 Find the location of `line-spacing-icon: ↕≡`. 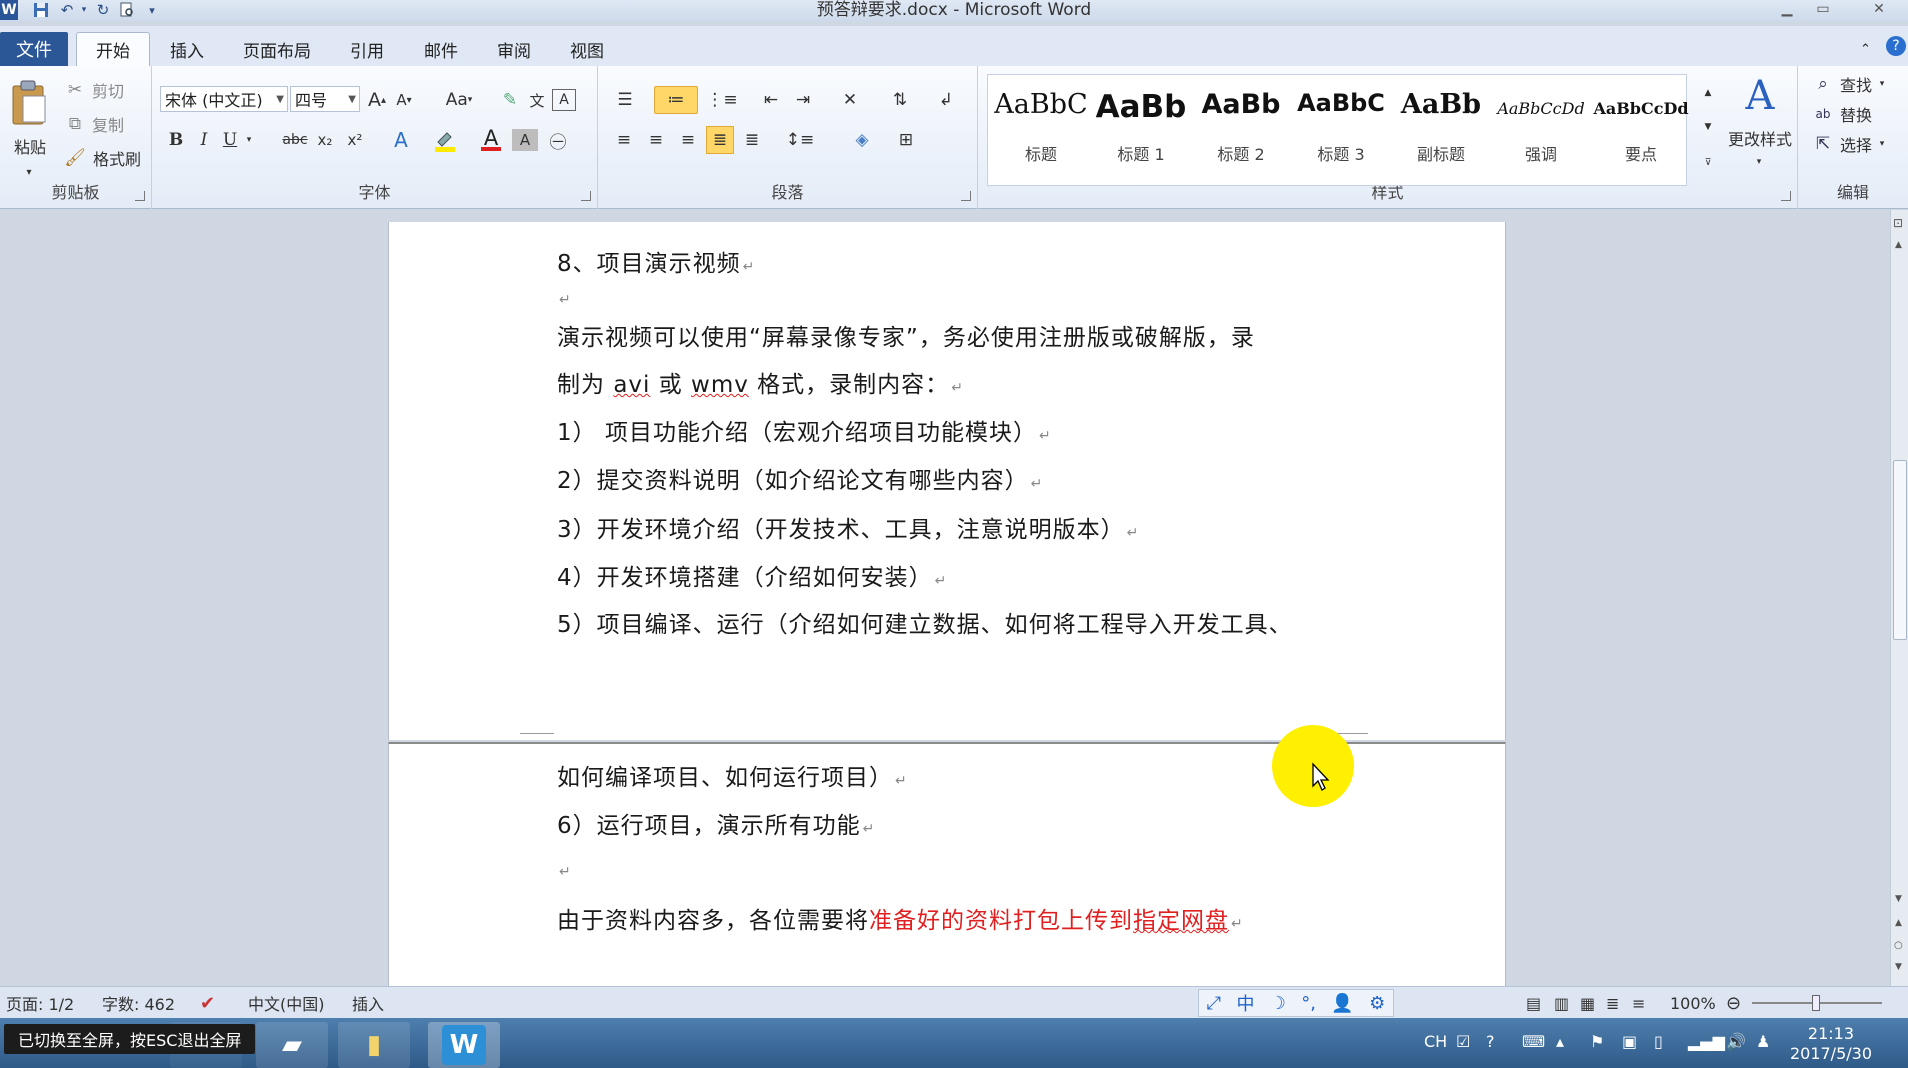

line-spacing-icon: ↕≡ is located at coordinates (800, 140).